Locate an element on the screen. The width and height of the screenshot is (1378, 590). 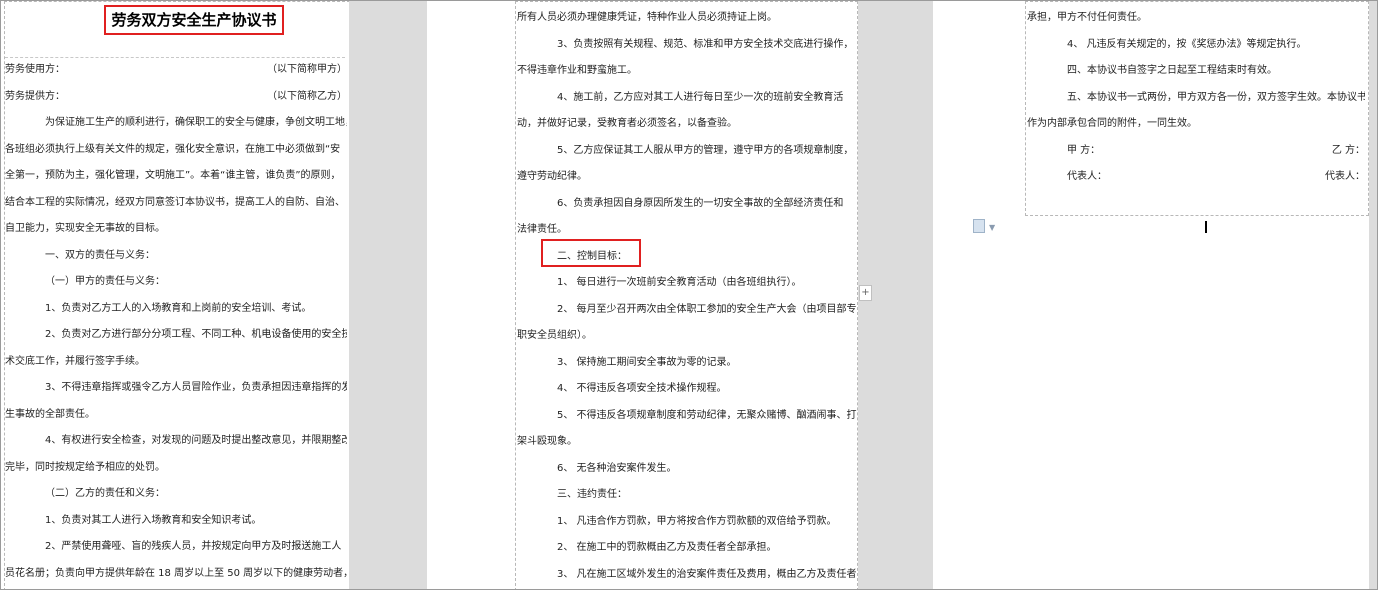
text-line: 术交底工作，并履行签字手续。 is located at coordinates (75, 361).